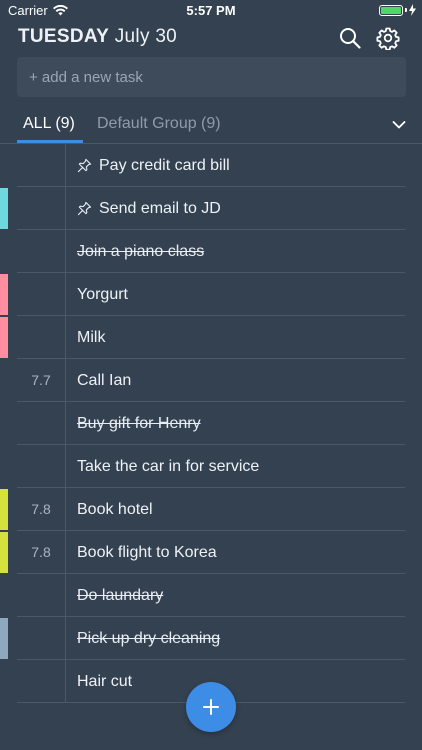 The image size is (422, 750). I want to click on task-text: Book hotel, so click(115, 509).